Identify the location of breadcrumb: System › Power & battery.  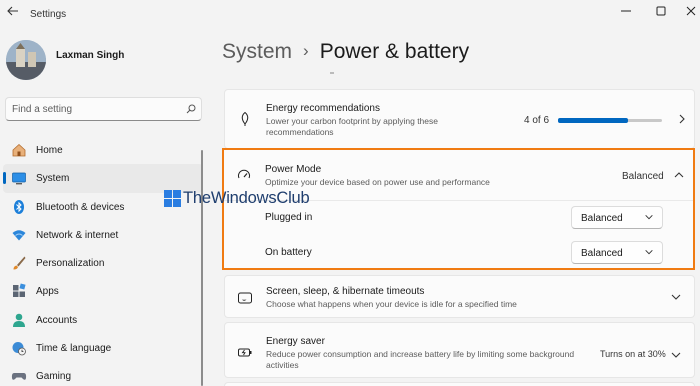
(345, 52).